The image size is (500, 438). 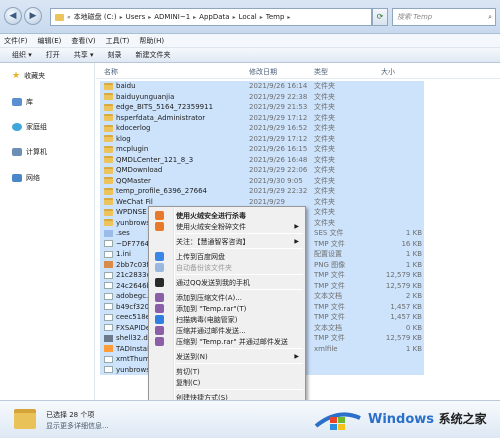 What do you see at coordinates (13, 16) in the screenshot?
I see `back-button: ◀` at bounding box center [13, 16].